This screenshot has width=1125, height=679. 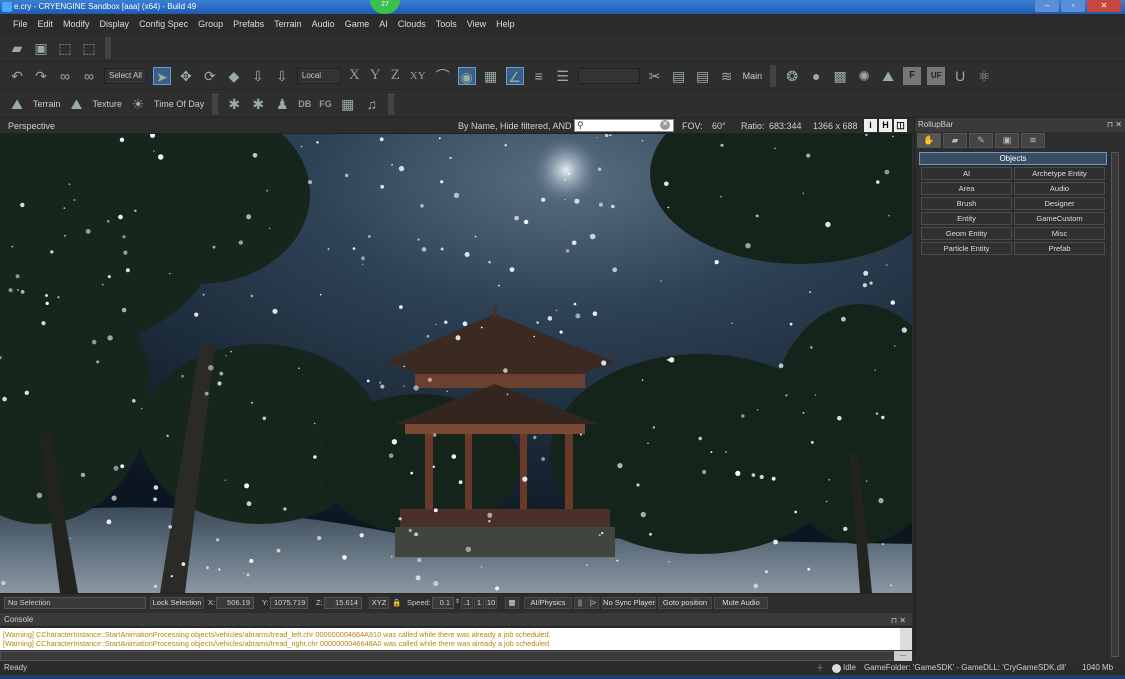 What do you see at coordinates (1059, 218) in the screenshot?
I see `object-gamecustom-button: GameCustom` at bounding box center [1059, 218].